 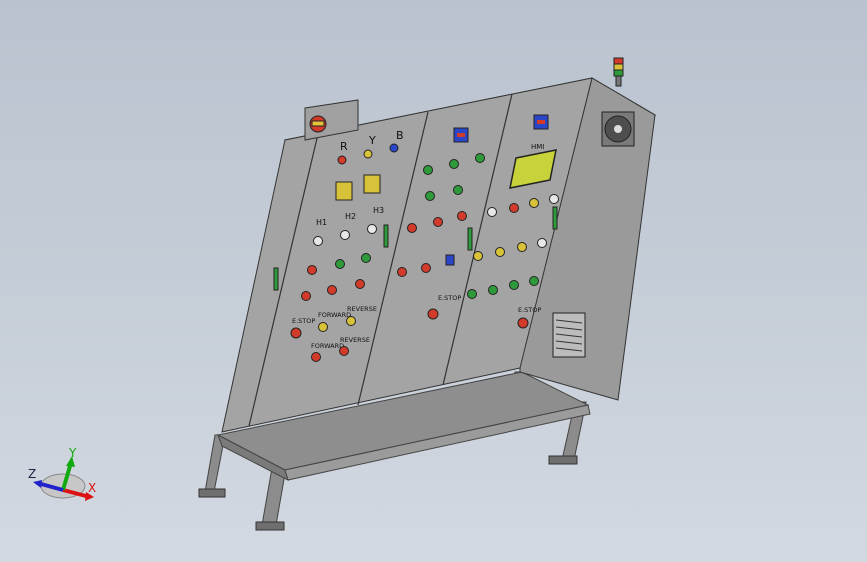 I want to click on meter-a, so click(x=344, y=191).